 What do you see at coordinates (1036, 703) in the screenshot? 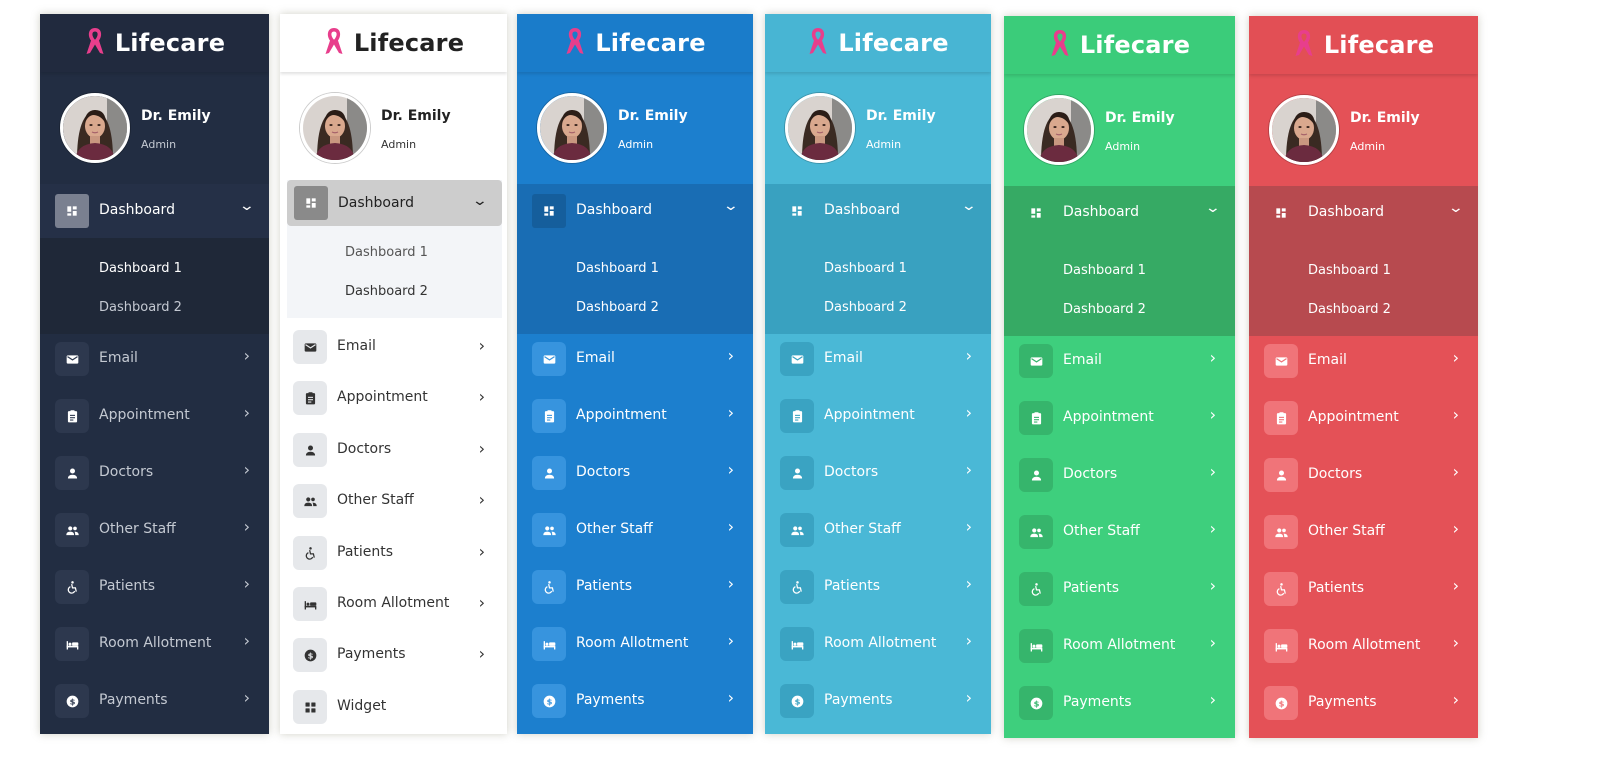
I see `dollar-icon: $` at bounding box center [1036, 703].